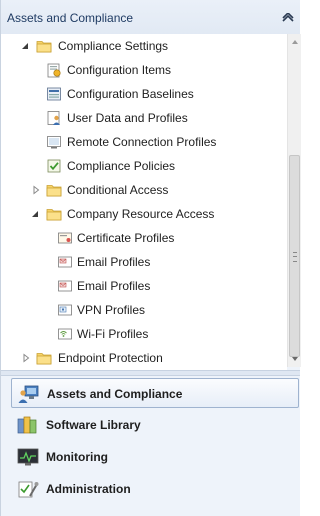 The image size is (320, 516). I want to click on software-library-icon, so click(27, 425).